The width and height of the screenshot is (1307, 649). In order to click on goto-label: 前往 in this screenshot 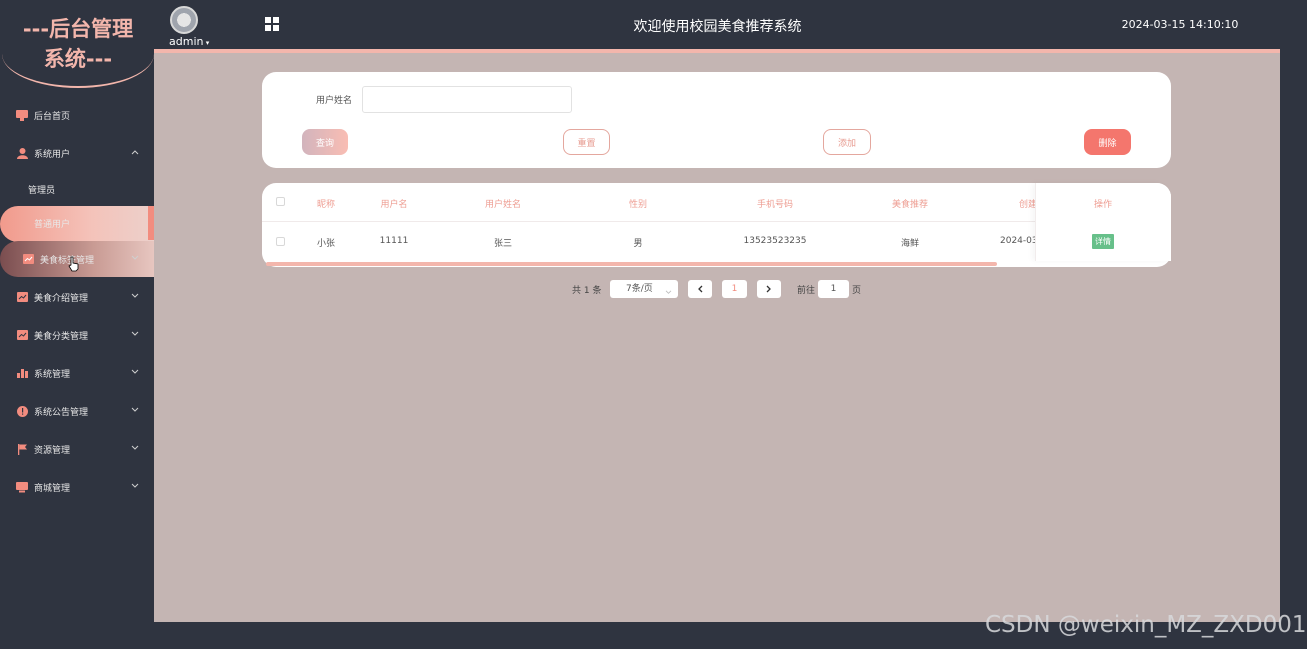, I will do `click(806, 291)`.